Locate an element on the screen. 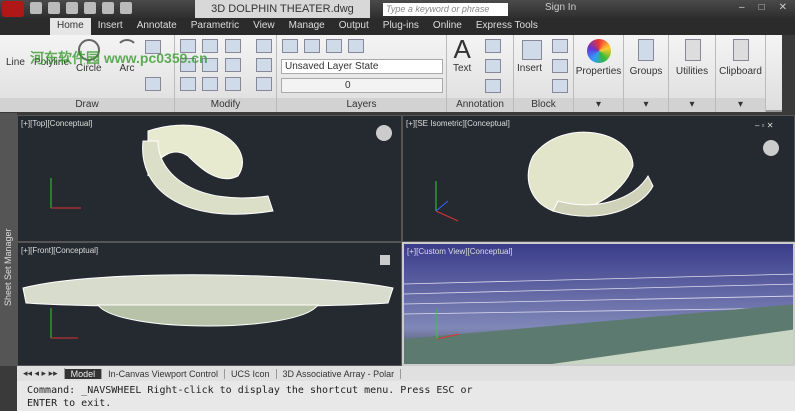 This screenshot has height=411, width=795. utilities-panel-expander: ▾ is located at coordinates (692, 105).